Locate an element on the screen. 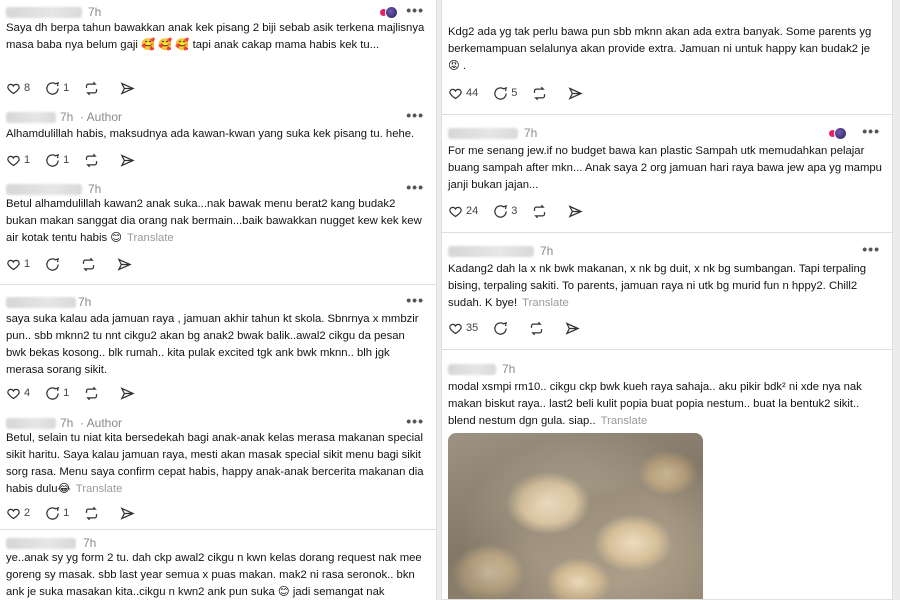 This screenshot has height=600, width=900. author-label: · Author is located at coordinates (101, 117).